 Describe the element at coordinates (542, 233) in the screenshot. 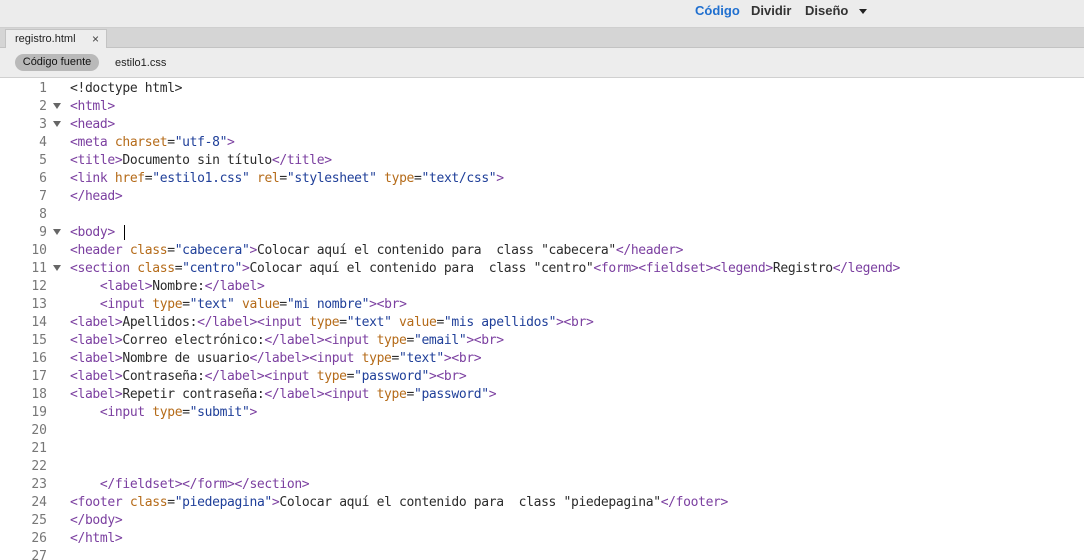

I see `code-line: 9 <body>` at that location.